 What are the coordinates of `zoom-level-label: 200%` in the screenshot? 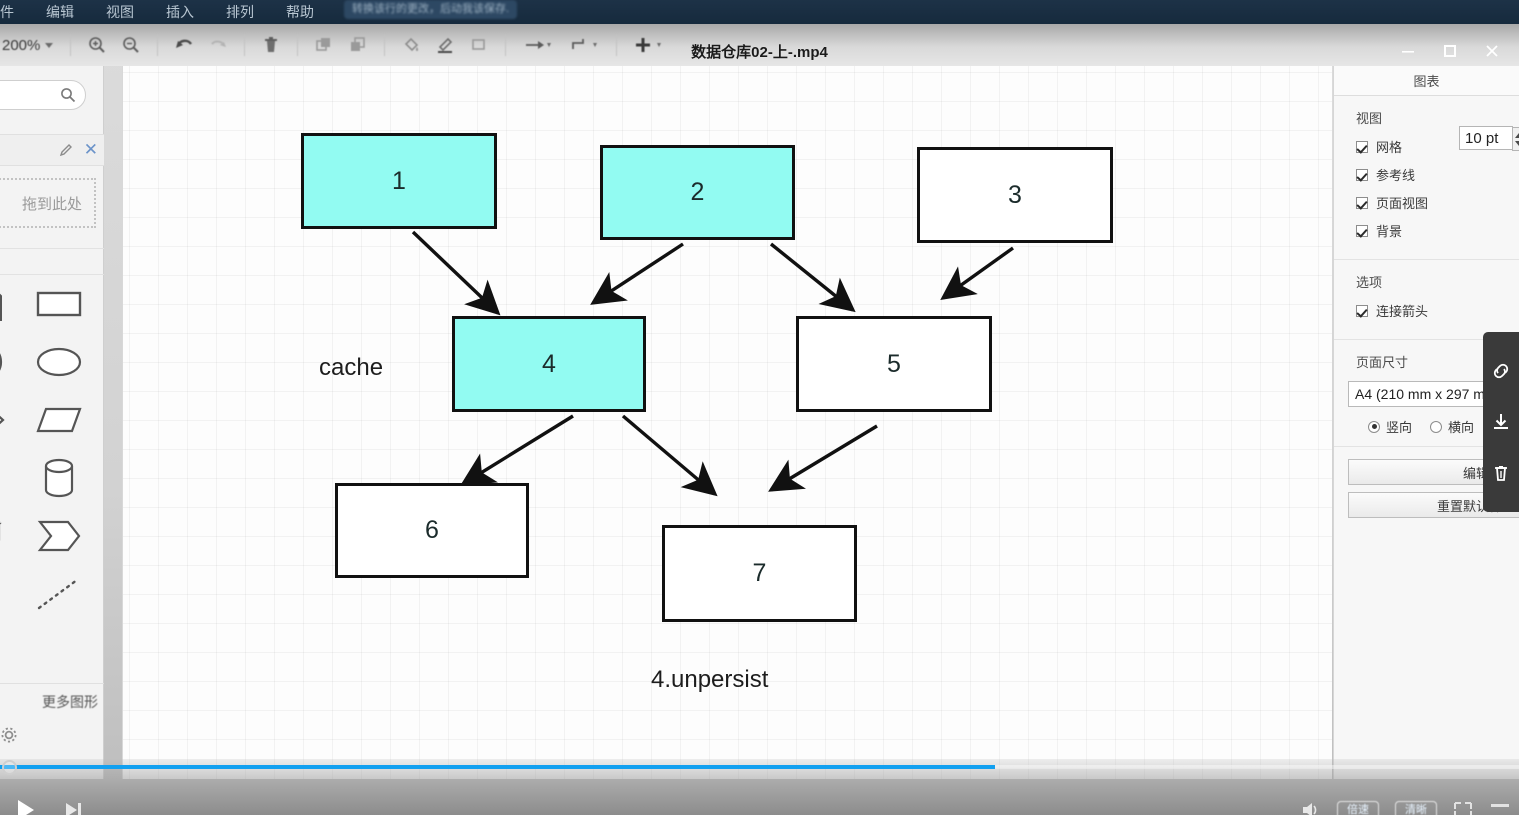 It's located at (21, 45).